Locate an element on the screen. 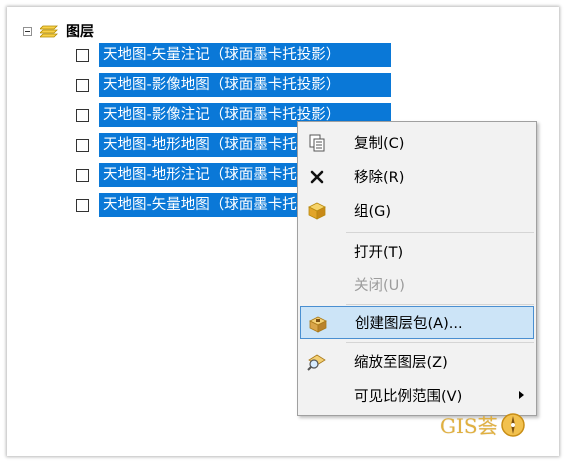 The image size is (568, 464). collapse-toggle-icon is located at coordinates (27, 31).